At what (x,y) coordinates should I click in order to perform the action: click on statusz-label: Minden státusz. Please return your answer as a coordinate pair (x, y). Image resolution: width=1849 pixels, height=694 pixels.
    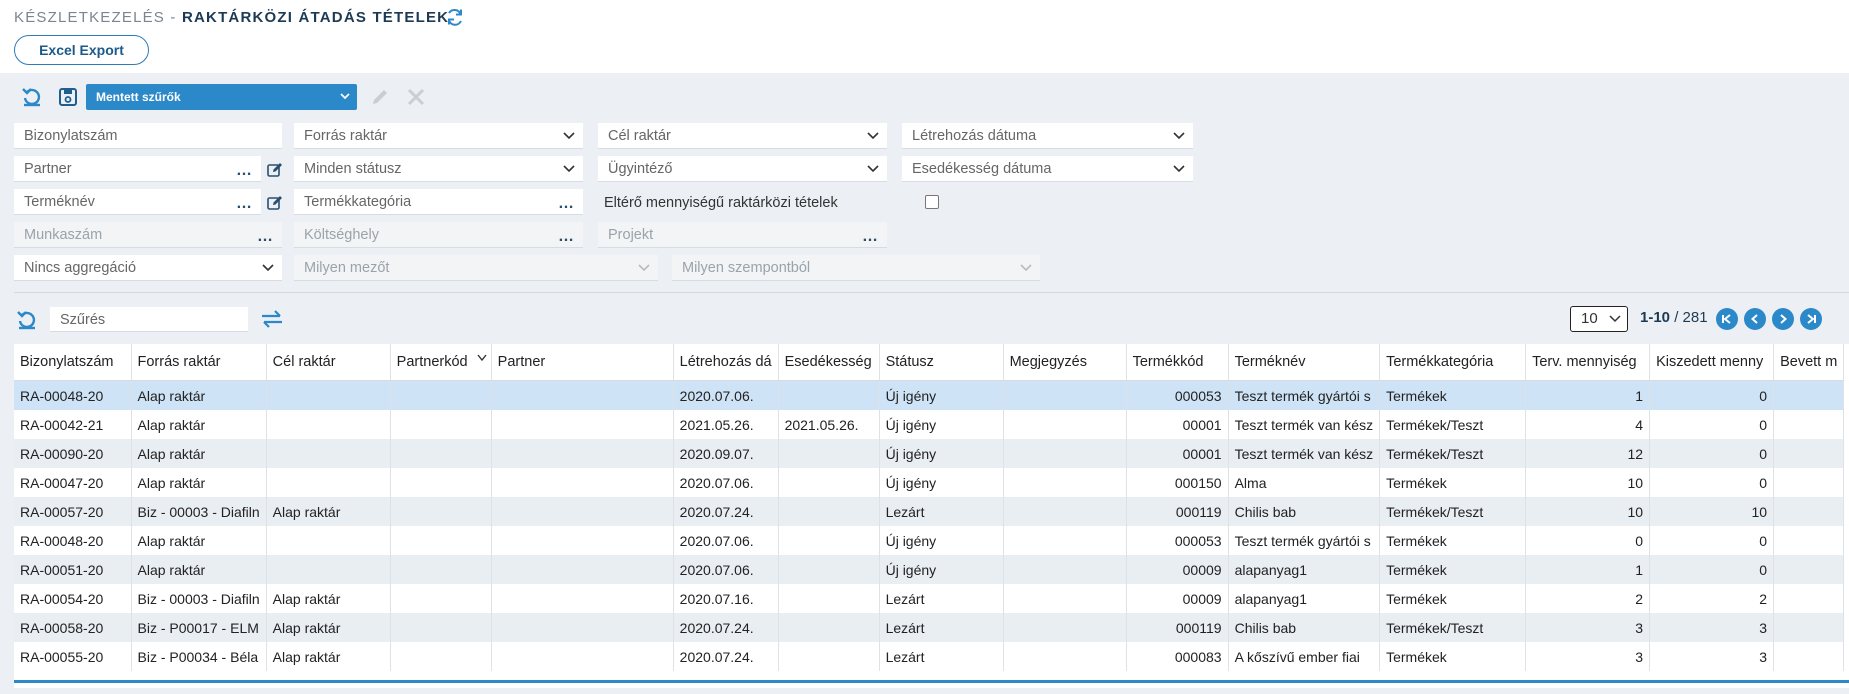
    Looking at the image, I should click on (353, 169).